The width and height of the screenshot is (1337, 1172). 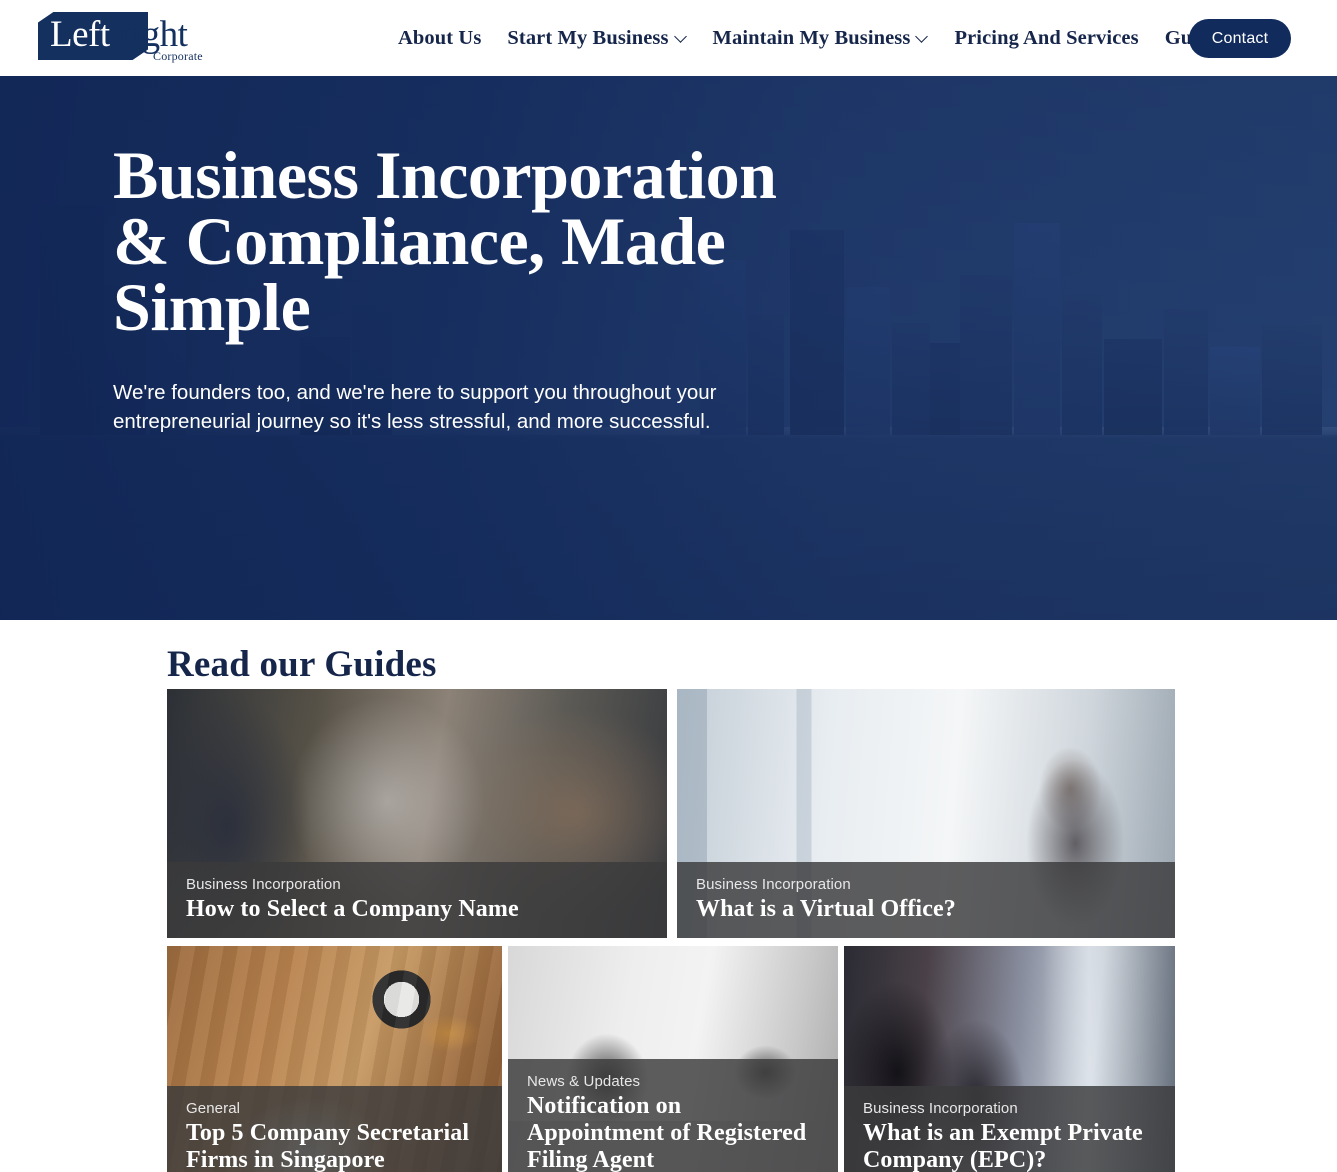 I want to click on nav-item-maintain-my-business: Maintain My Business, so click(x=821, y=38).